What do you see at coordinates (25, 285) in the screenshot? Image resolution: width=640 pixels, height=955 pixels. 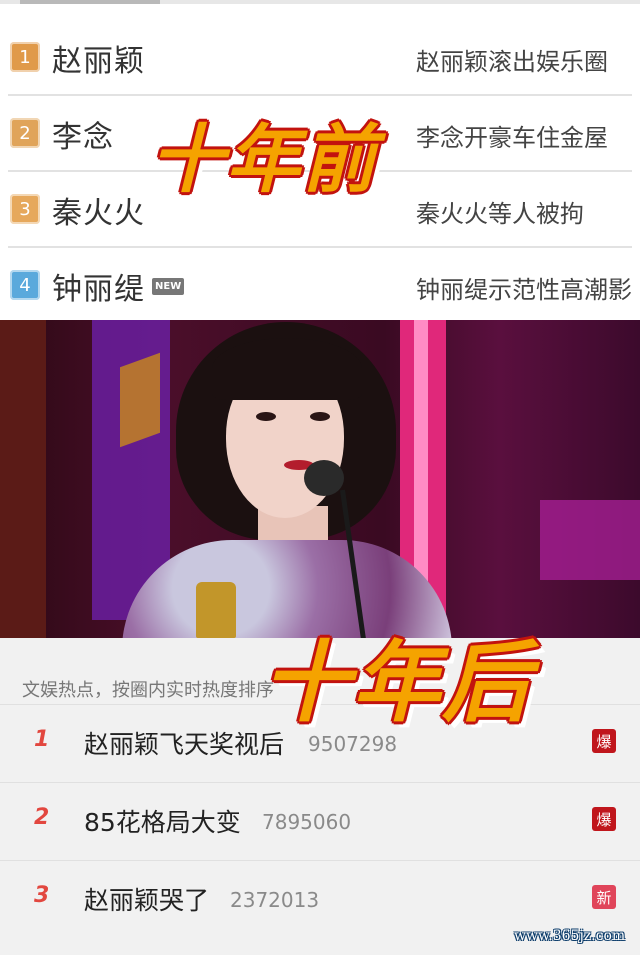 I see `rank-number-icon: 4` at bounding box center [25, 285].